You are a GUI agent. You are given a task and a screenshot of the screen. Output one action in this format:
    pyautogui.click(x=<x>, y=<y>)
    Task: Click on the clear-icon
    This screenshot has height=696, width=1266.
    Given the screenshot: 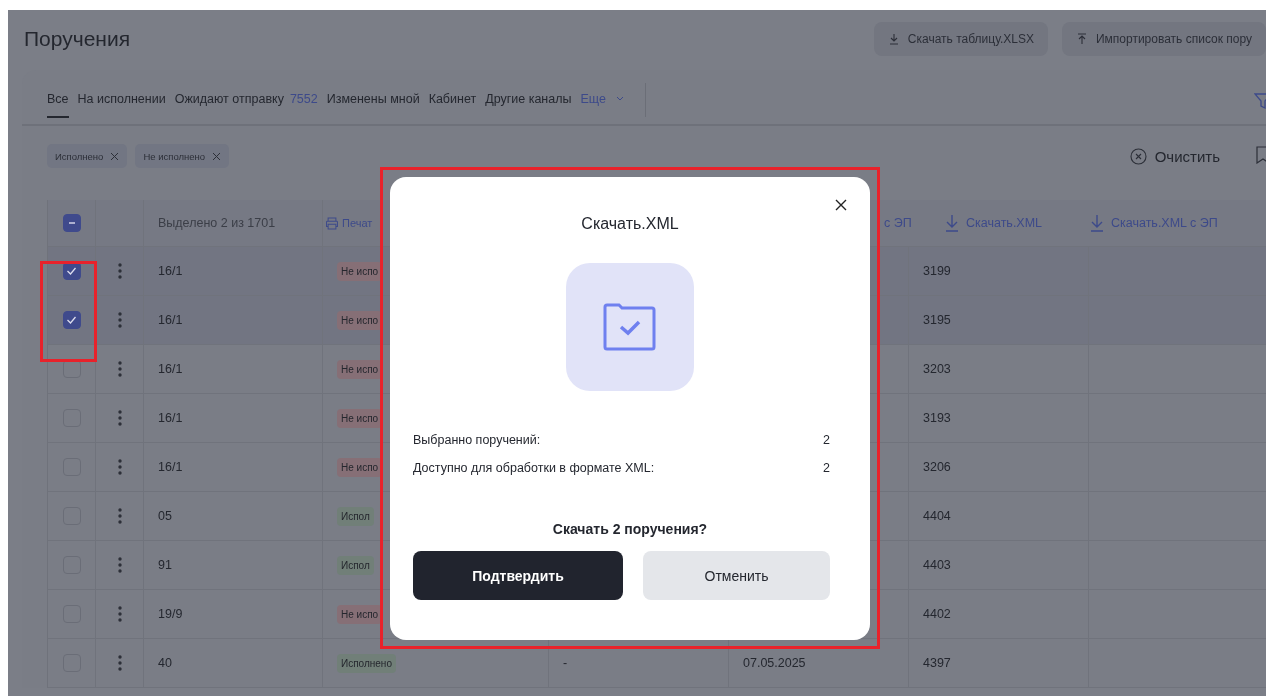 What is the action you would take?
    pyautogui.click(x=1138, y=156)
    